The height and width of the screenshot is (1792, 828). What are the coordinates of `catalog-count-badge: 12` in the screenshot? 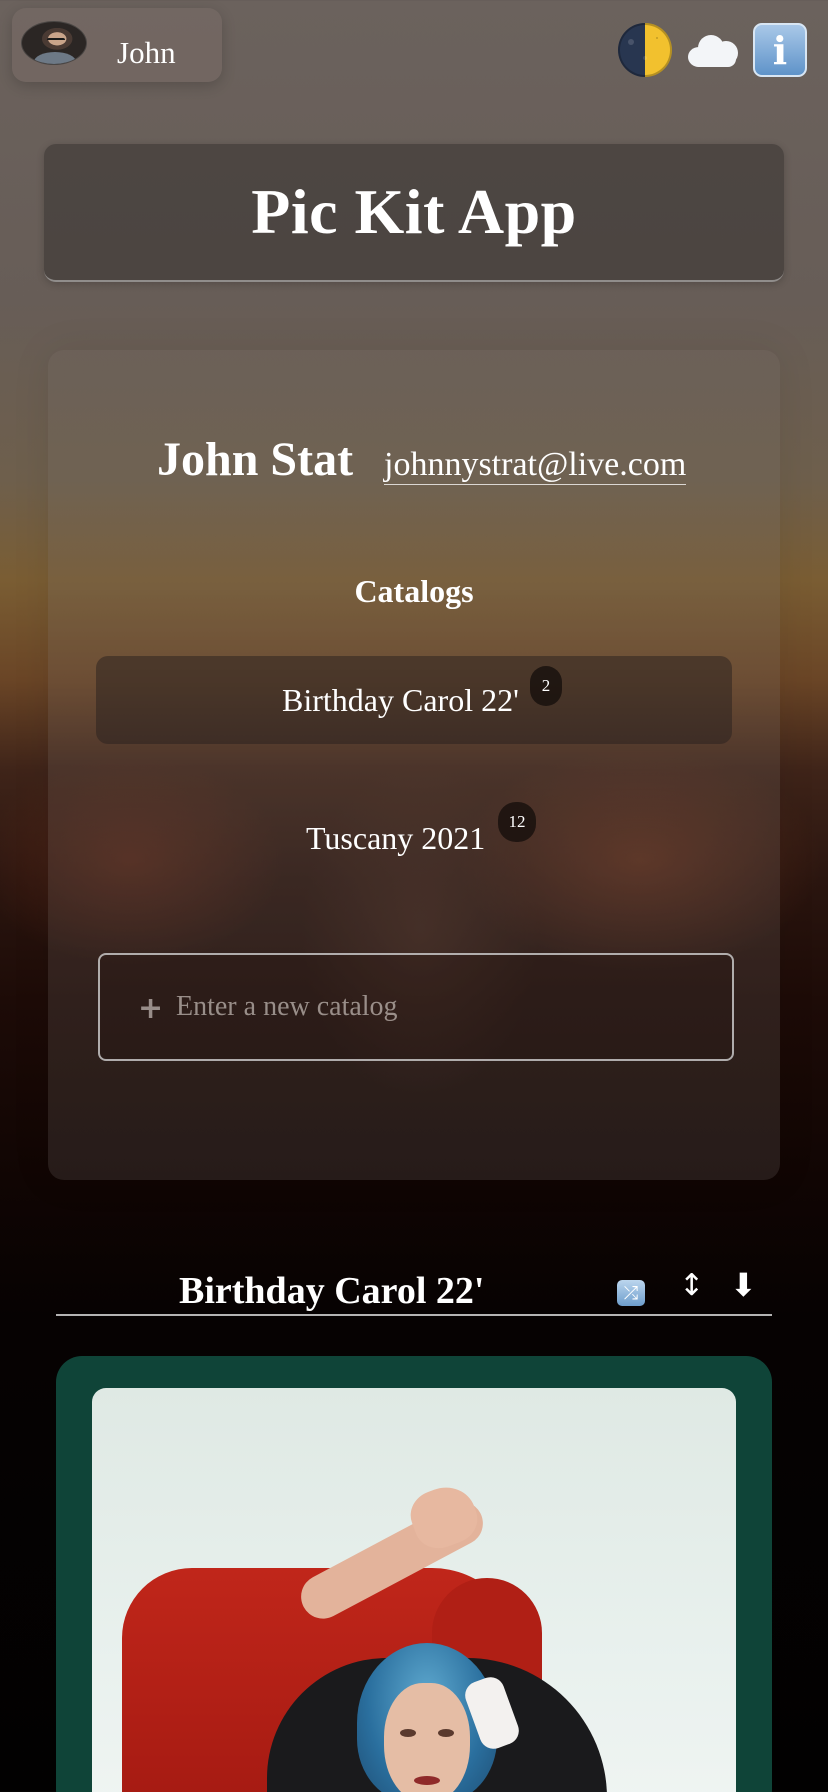 It's located at (517, 822).